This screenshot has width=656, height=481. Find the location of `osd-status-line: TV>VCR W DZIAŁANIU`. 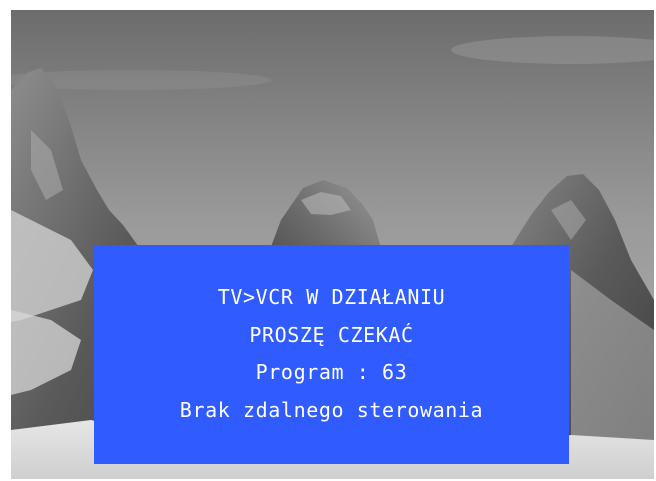

osd-status-line: TV>VCR W DZIAŁANIU is located at coordinates (331, 297).